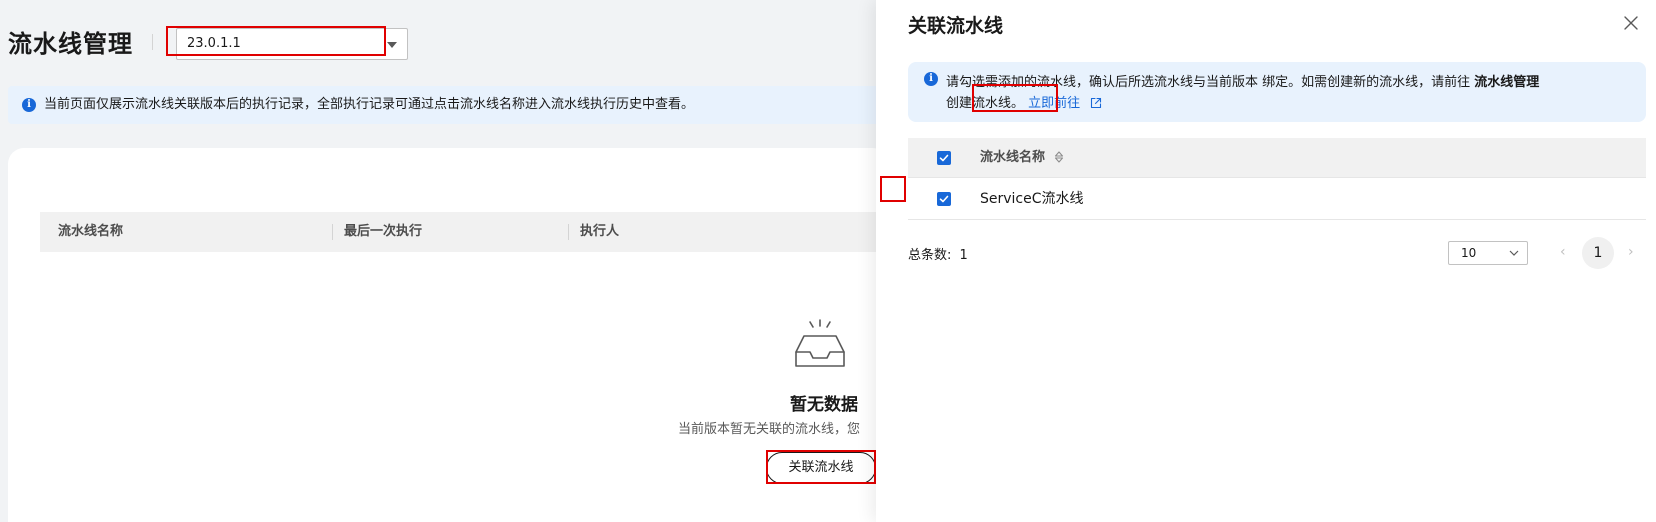 The width and height of the screenshot is (1656, 522). Describe the element at coordinates (963, 255) in the screenshot. I see `total-value: 1` at that location.